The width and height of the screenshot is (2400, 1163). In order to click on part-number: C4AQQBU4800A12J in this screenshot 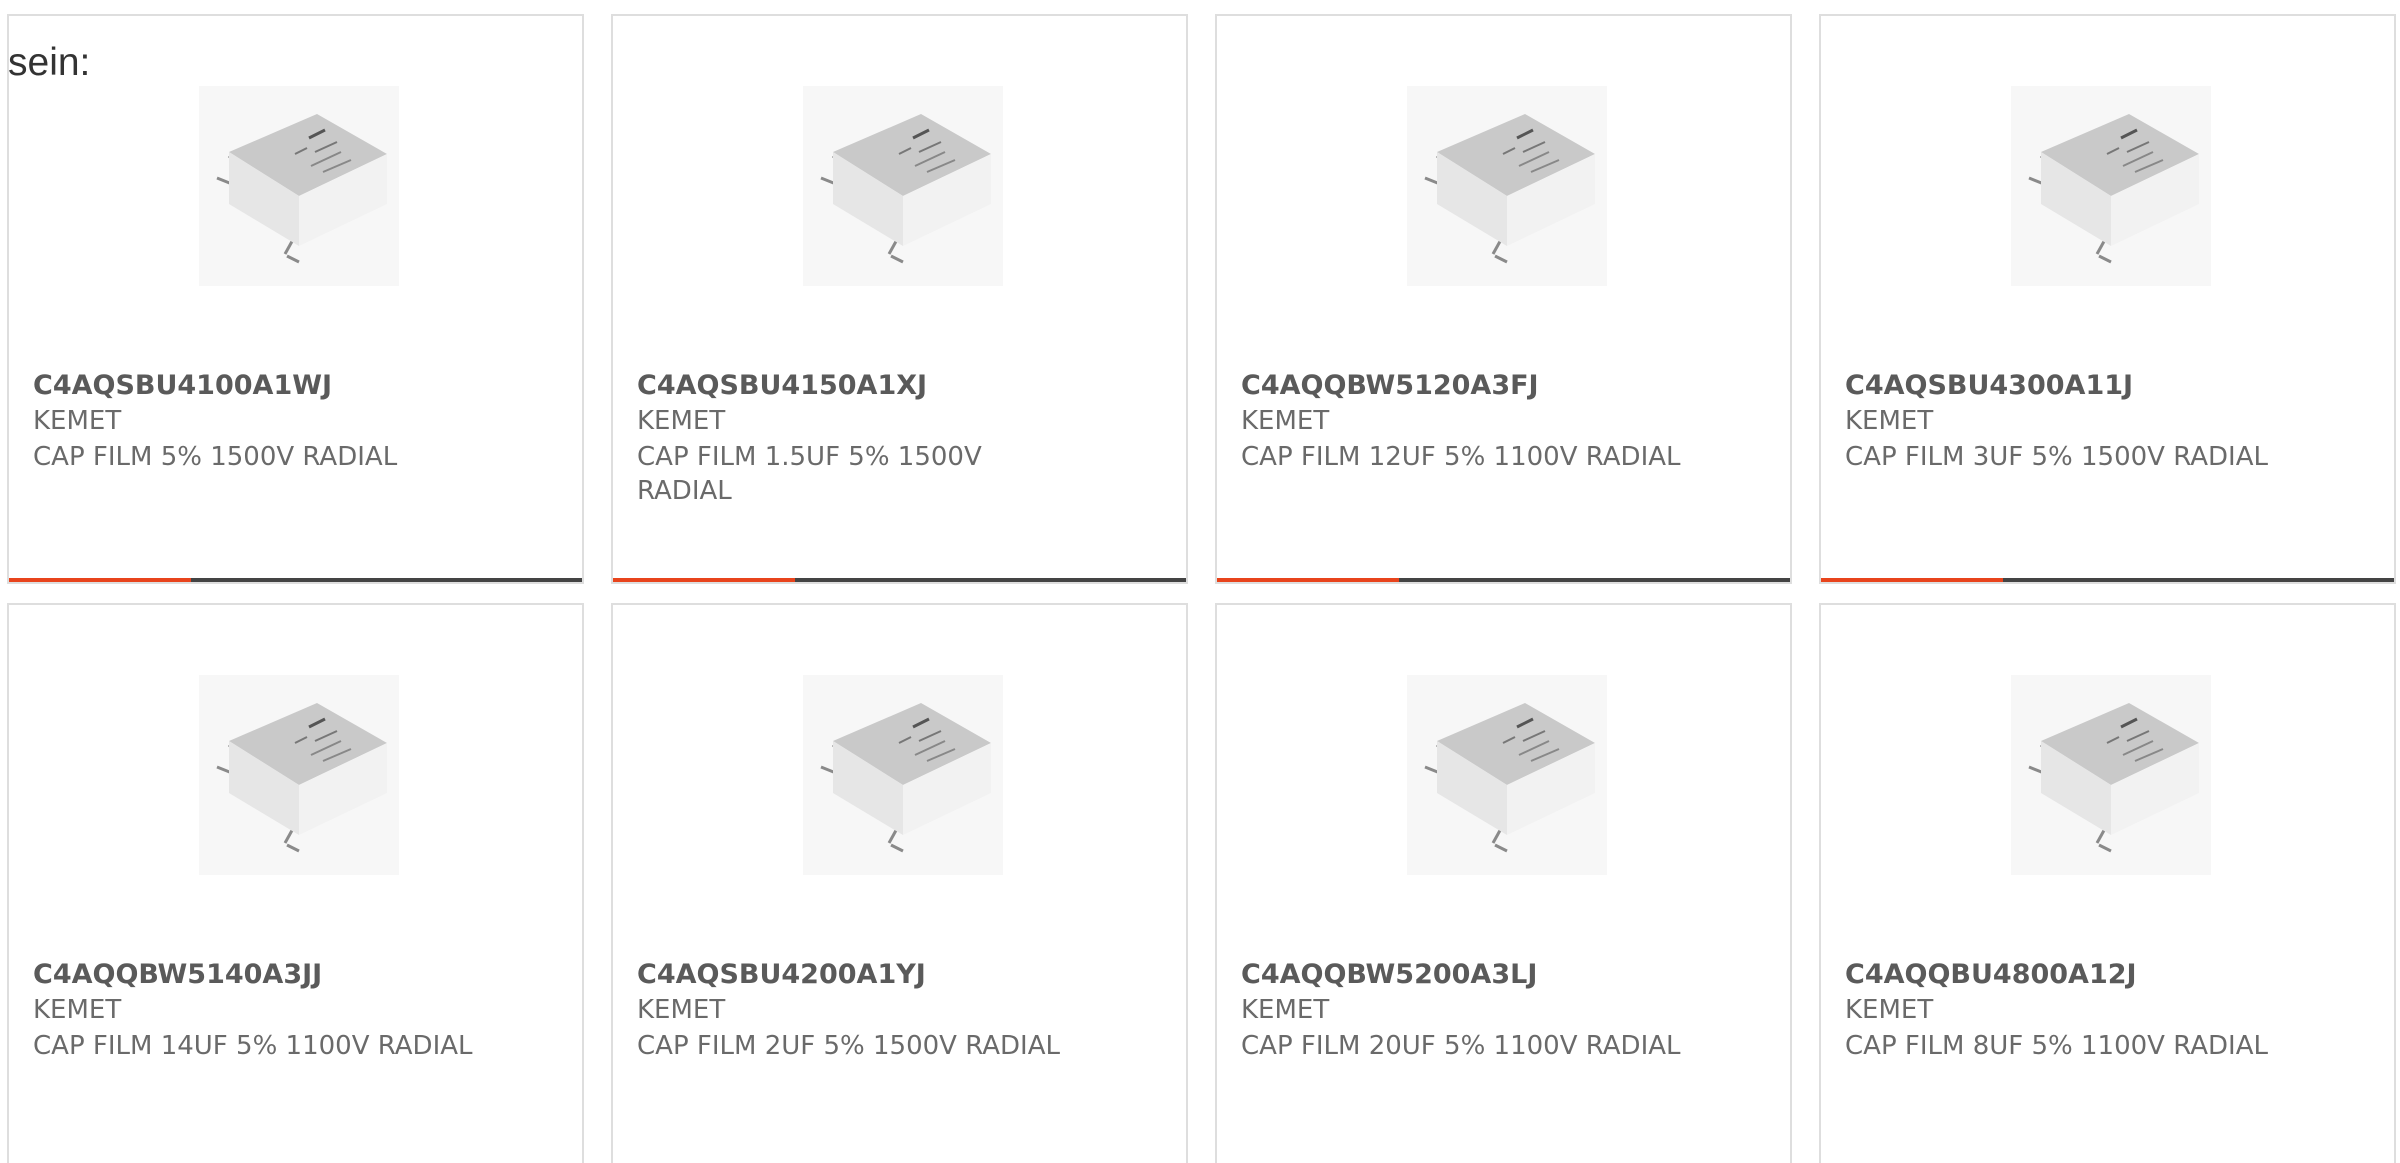, I will do `click(1991, 974)`.